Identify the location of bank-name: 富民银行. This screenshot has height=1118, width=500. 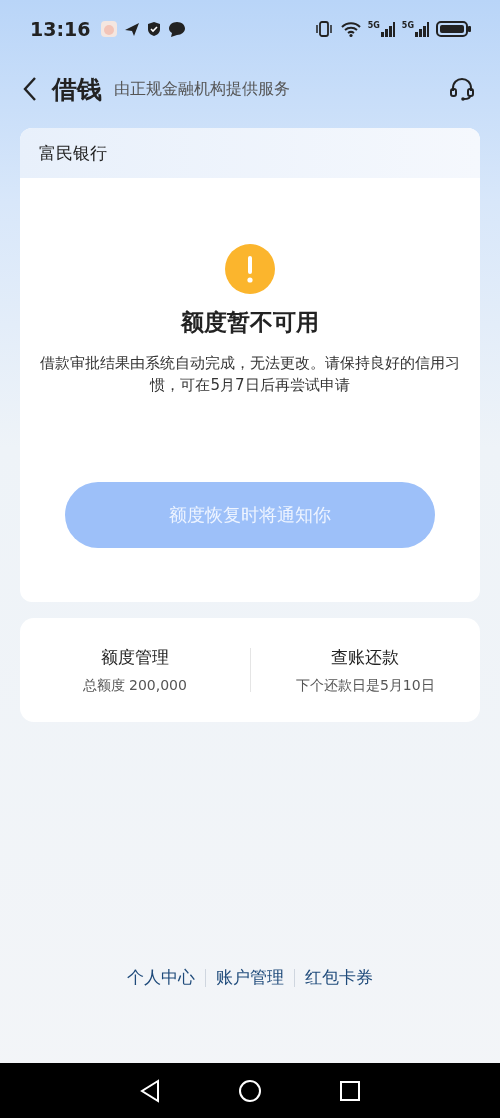
(73, 153).